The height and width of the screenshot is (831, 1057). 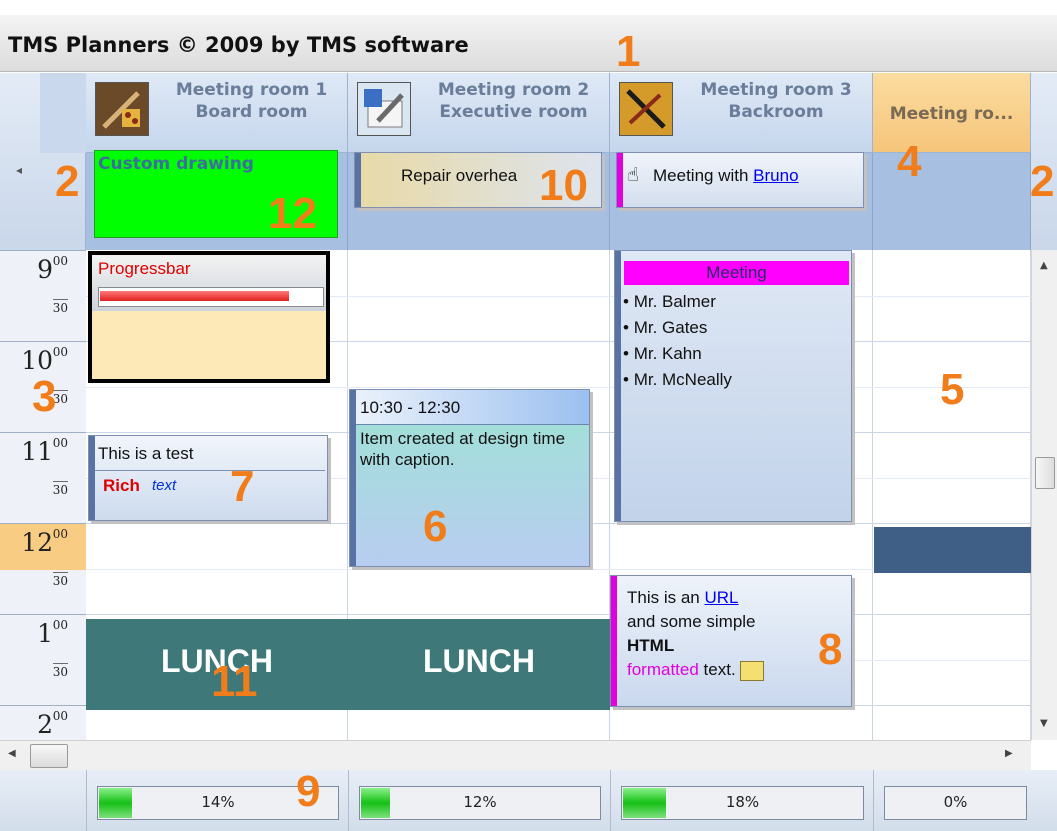 What do you see at coordinates (12, 753) in the screenshot?
I see `scroll-left-arrow-icon: ◀` at bounding box center [12, 753].